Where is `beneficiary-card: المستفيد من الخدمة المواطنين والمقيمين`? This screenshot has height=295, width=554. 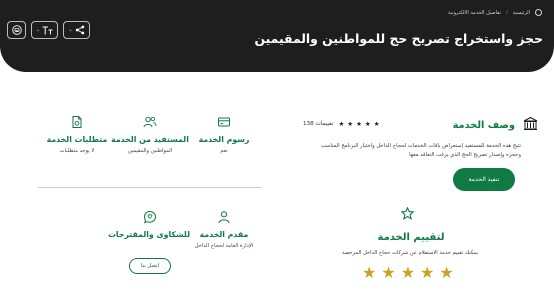 beneficiary-card: المستفيد من الخدمة المواطنين والمقيمين is located at coordinates (150, 134).